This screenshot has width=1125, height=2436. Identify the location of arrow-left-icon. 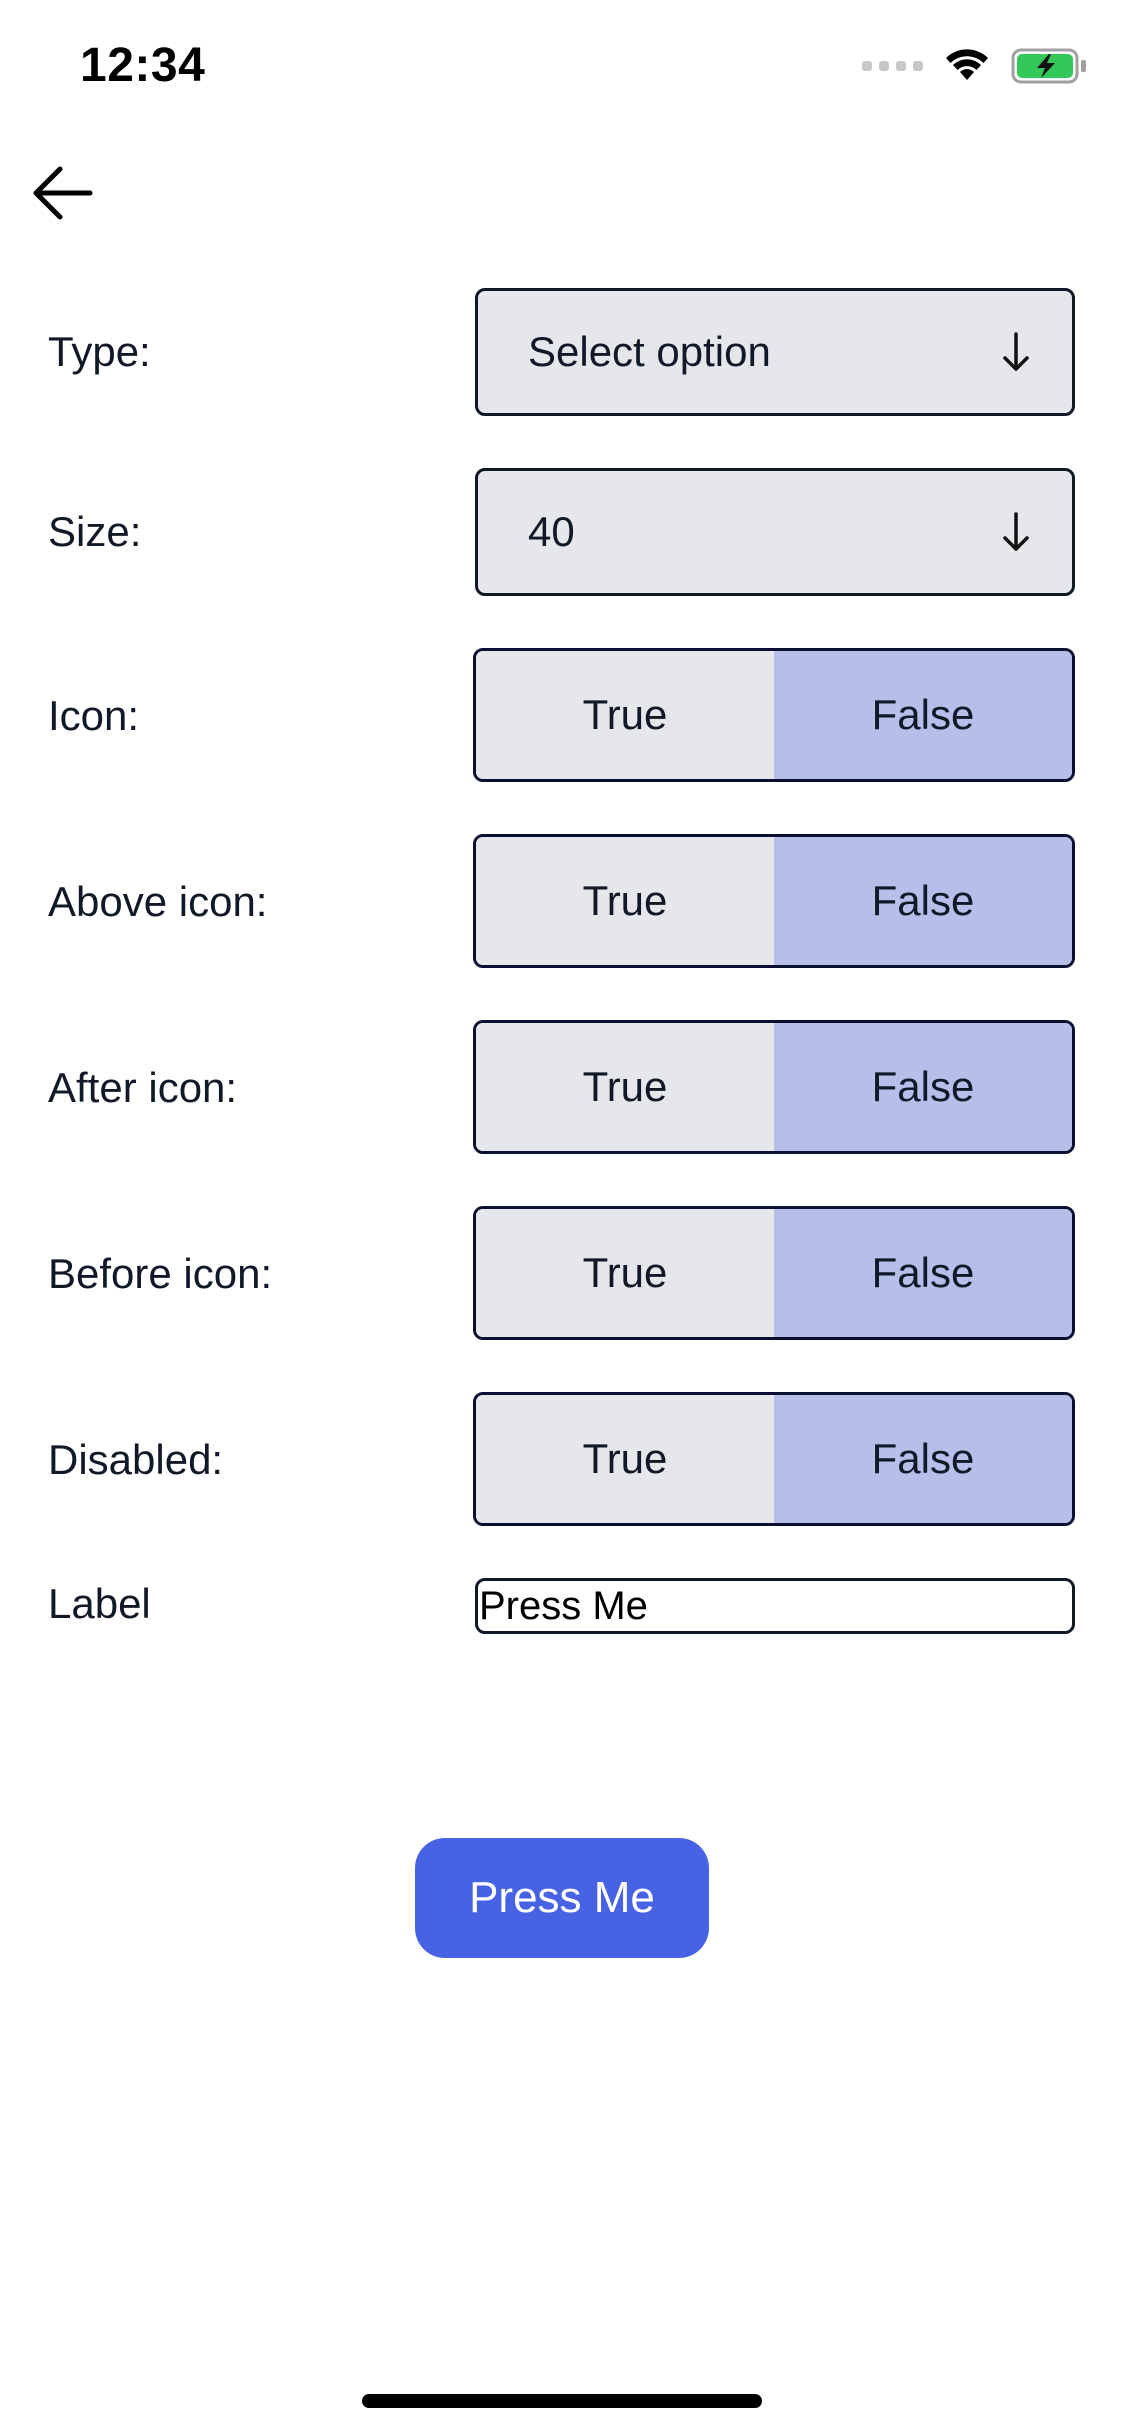
(63, 193).